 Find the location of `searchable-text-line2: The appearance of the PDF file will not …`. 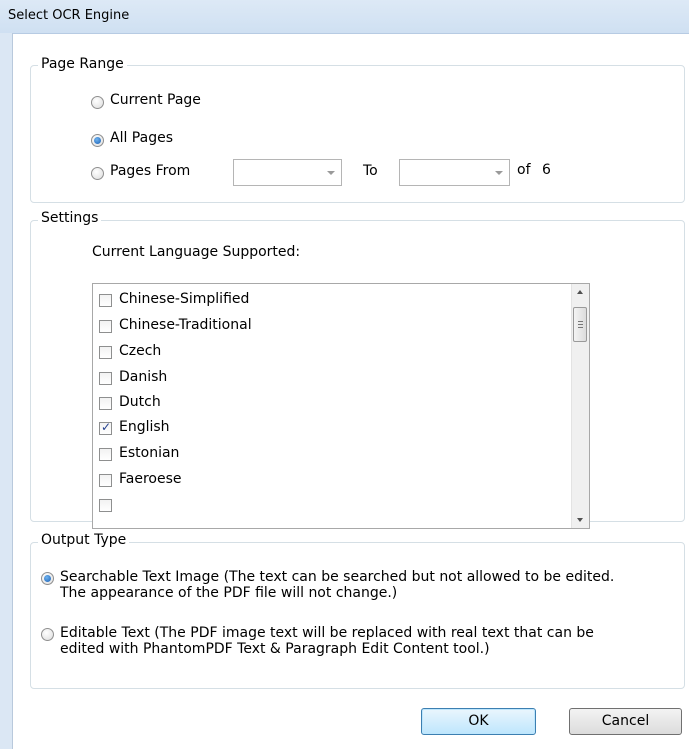

searchable-text-line2: The appearance of the PDF file will not … is located at coordinates (229, 593).